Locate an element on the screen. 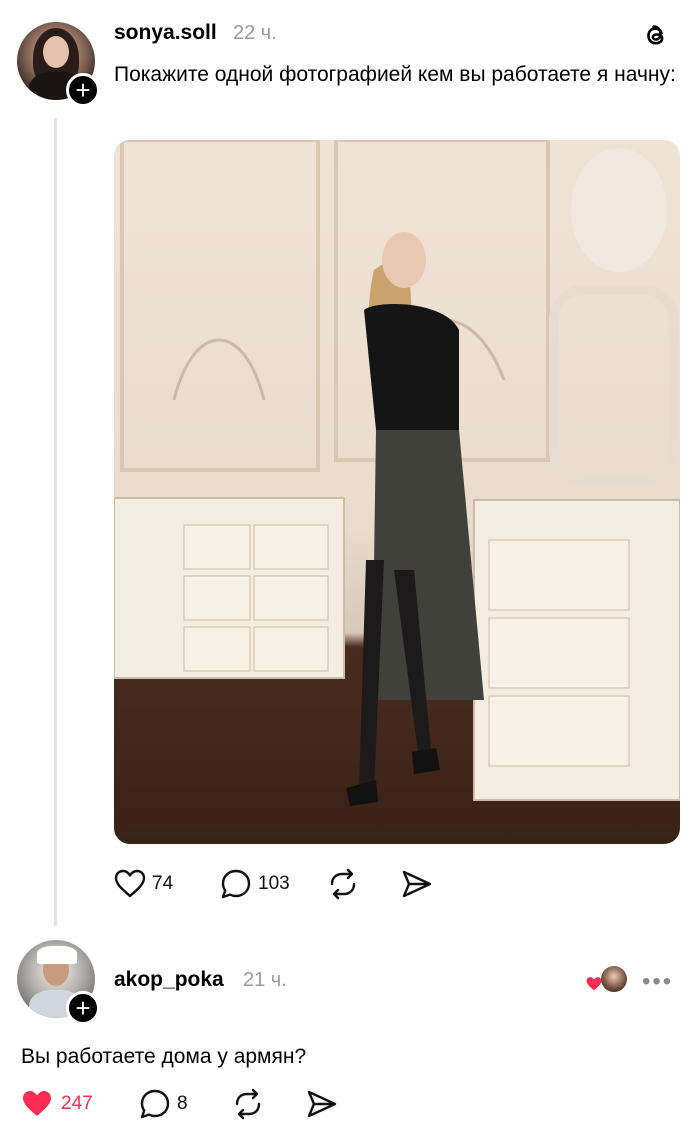 Image resolution: width=700 pixels, height=1139 pixels. heart-icon is located at coordinates (130, 883).